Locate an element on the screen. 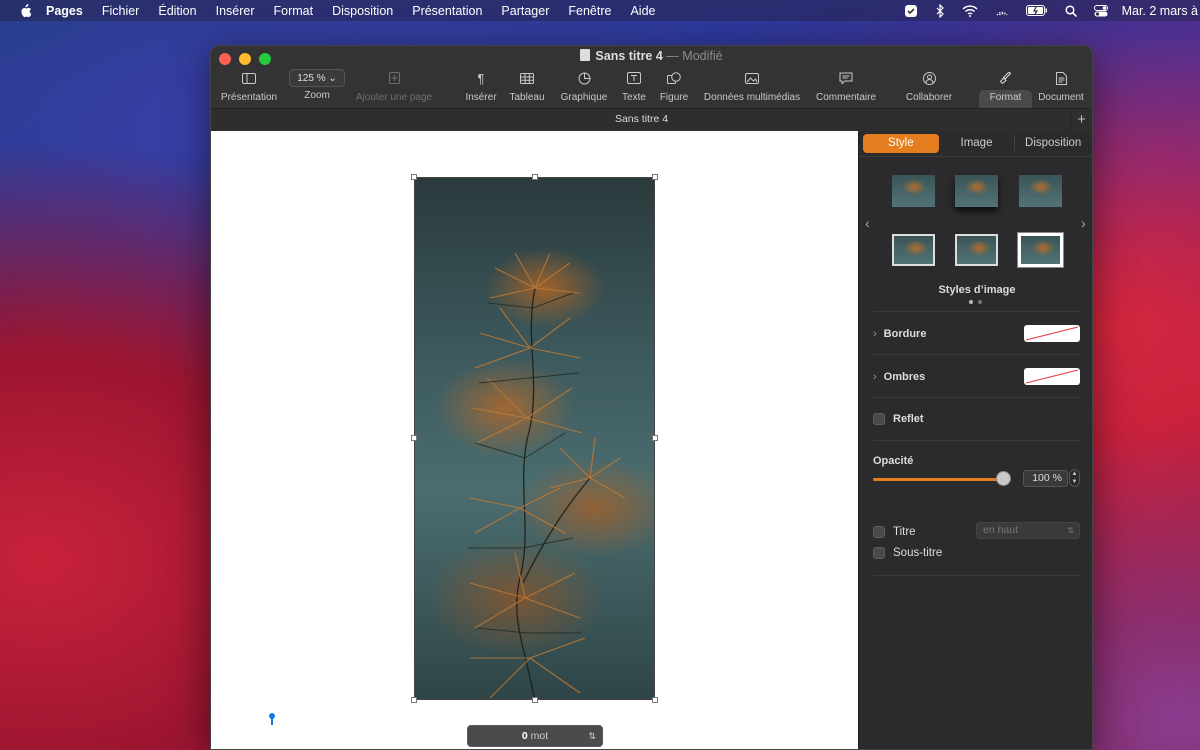 This screenshot has width=1200, height=750. caption-divider is located at coordinates (976, 575).